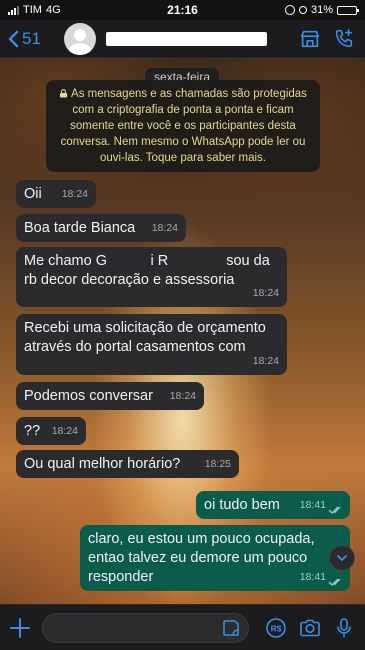  I want to click on scroll-to-bottom-button, so click(342, 558).